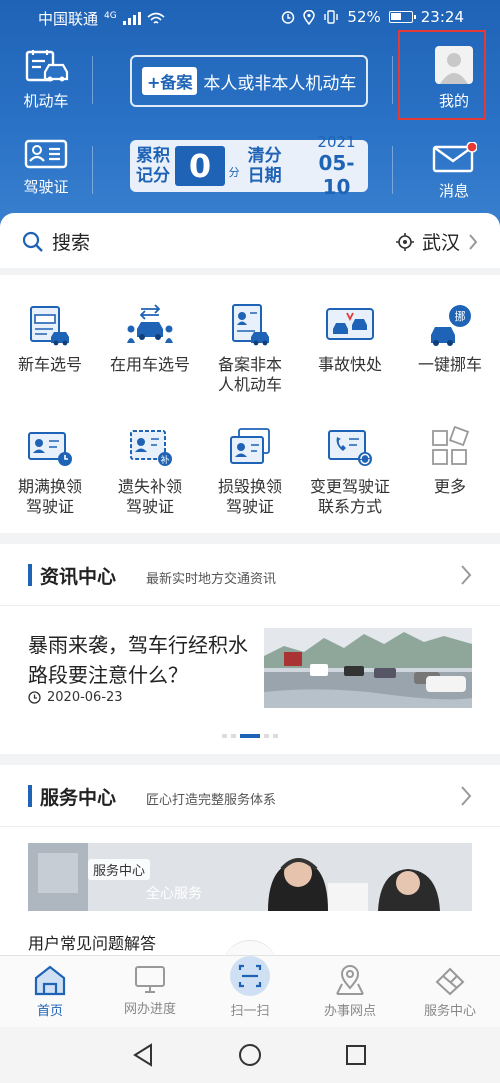  What do you see at coordinates (46, 101) in the screenshot?
I see `vehicle-label: 机动车` at bounding box center [46, 101].